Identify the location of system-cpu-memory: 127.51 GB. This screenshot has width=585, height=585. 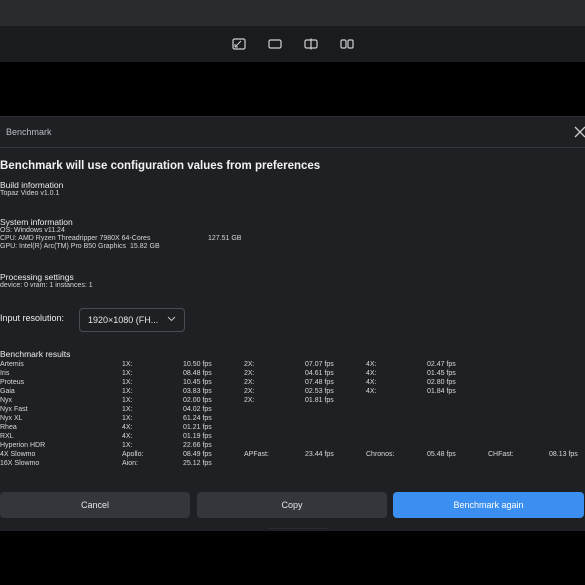
(225, 238).